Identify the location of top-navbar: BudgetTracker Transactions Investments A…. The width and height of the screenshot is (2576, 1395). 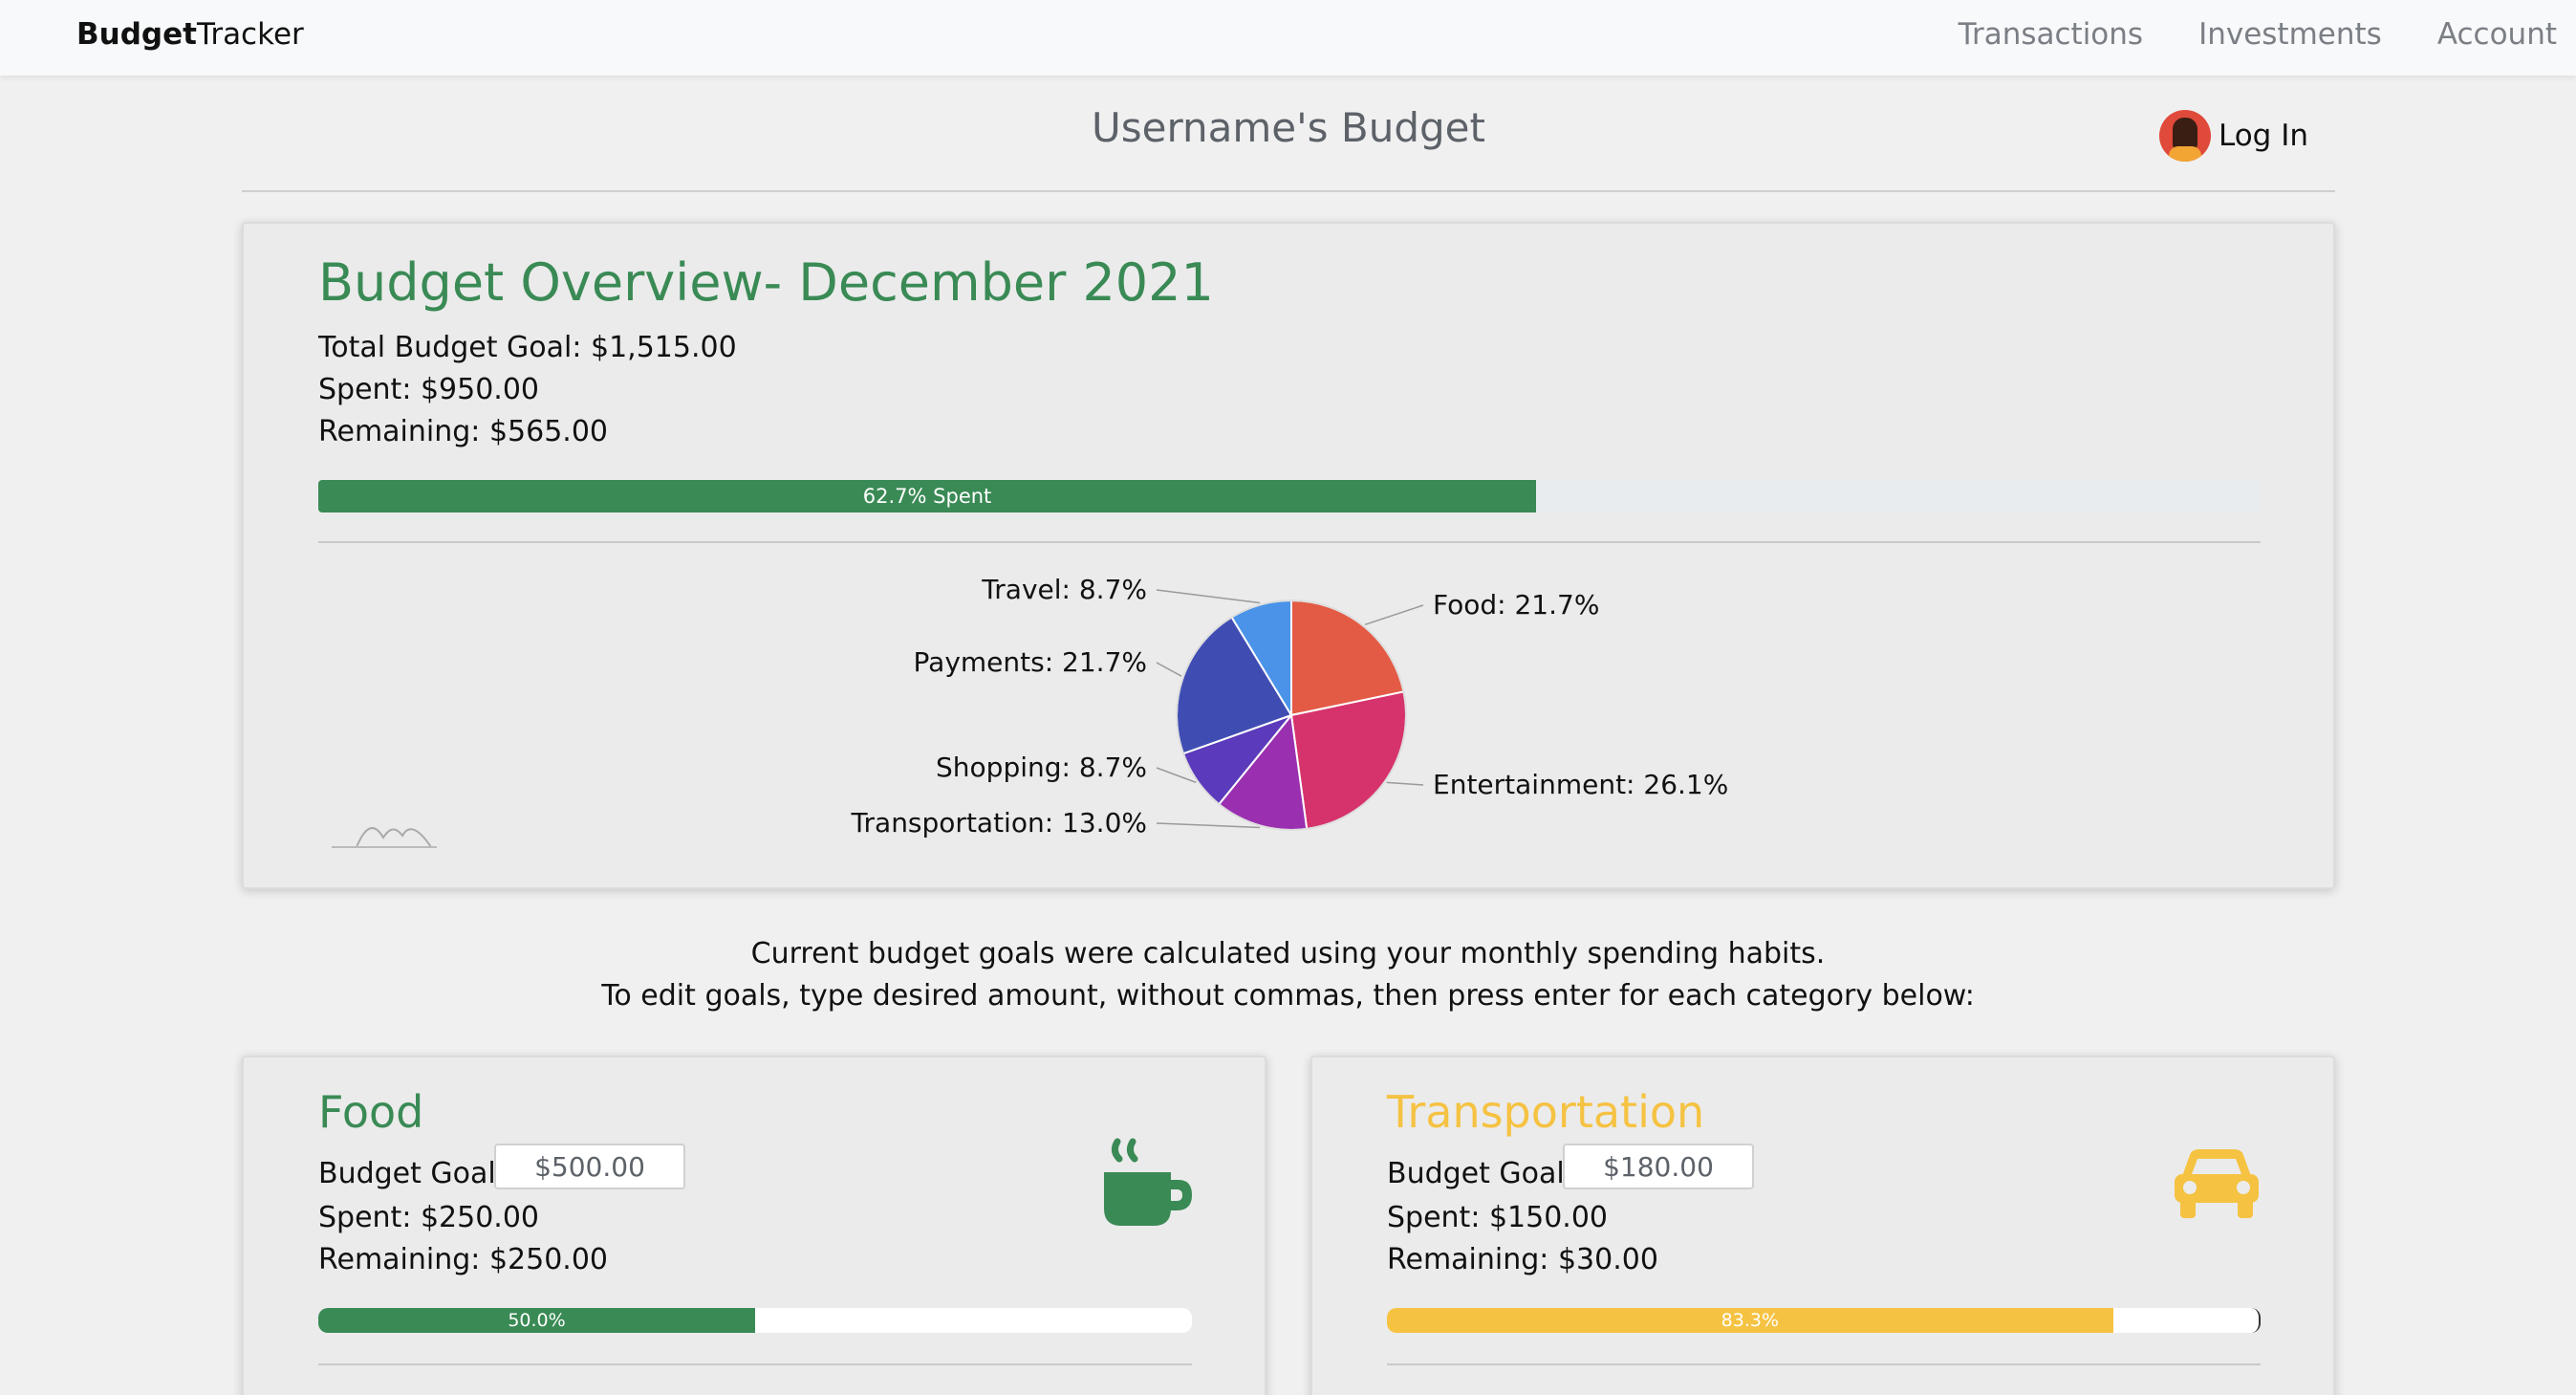
(1288, 38).